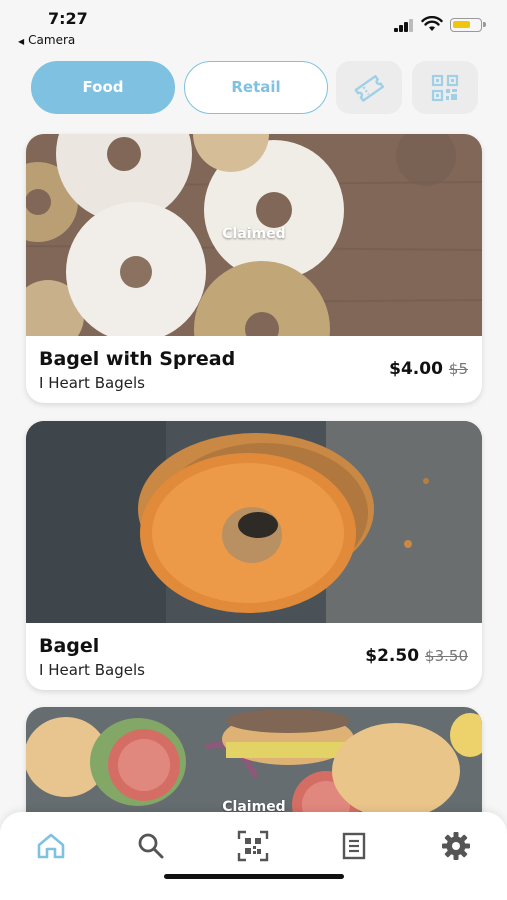 The image size is (507, 900). Describe the element at coordinates (21, 41) in the screenshot. I see `back-arrow-icon: ◀` at that location.